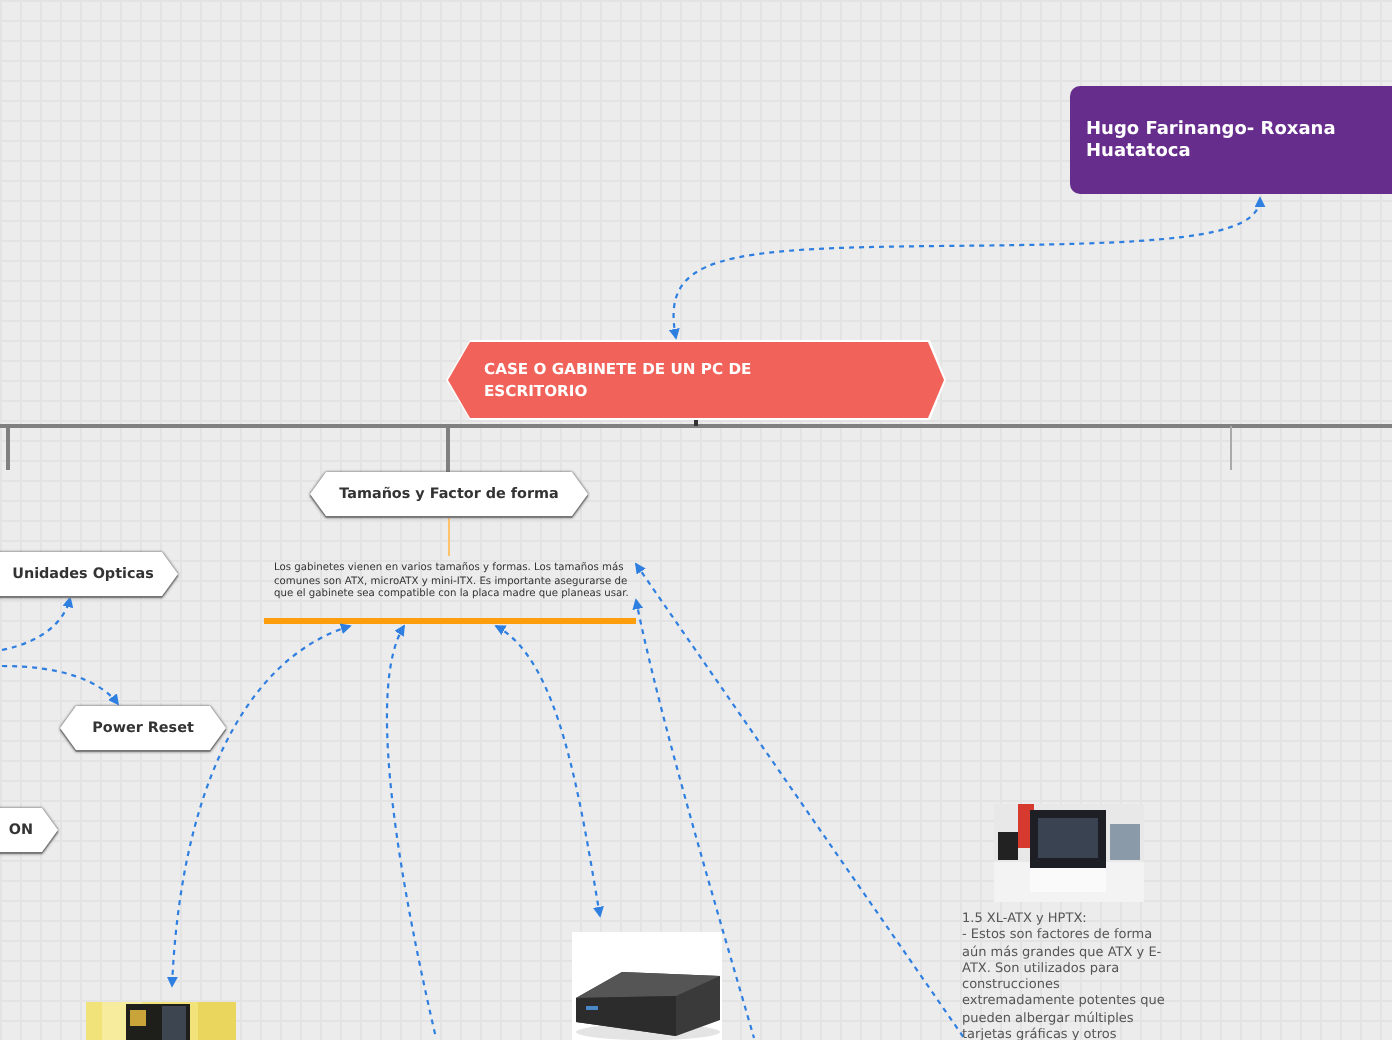 The height and width of the screenshot is (1040, 1392). What do you see at coordinates (1231, 140) in the screenshot?
I see `authors-node: Hugo Farinango- Roxana Huatatoca` at bounding box center [1231, 140].